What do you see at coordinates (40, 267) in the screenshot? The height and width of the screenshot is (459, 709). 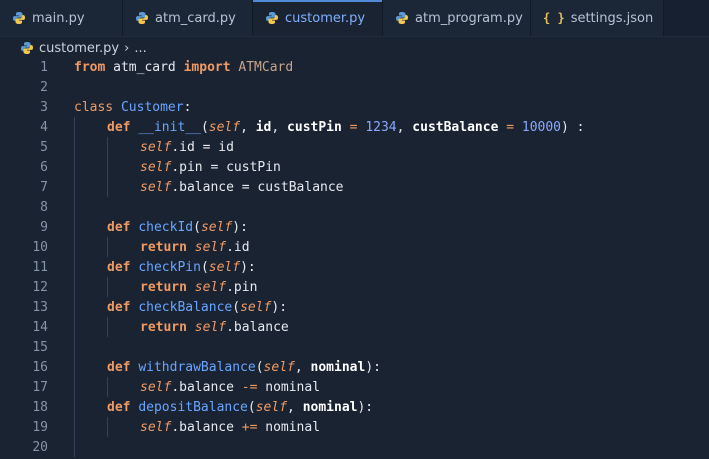 I see `line-number: 11` at bounding box center [40, 267].